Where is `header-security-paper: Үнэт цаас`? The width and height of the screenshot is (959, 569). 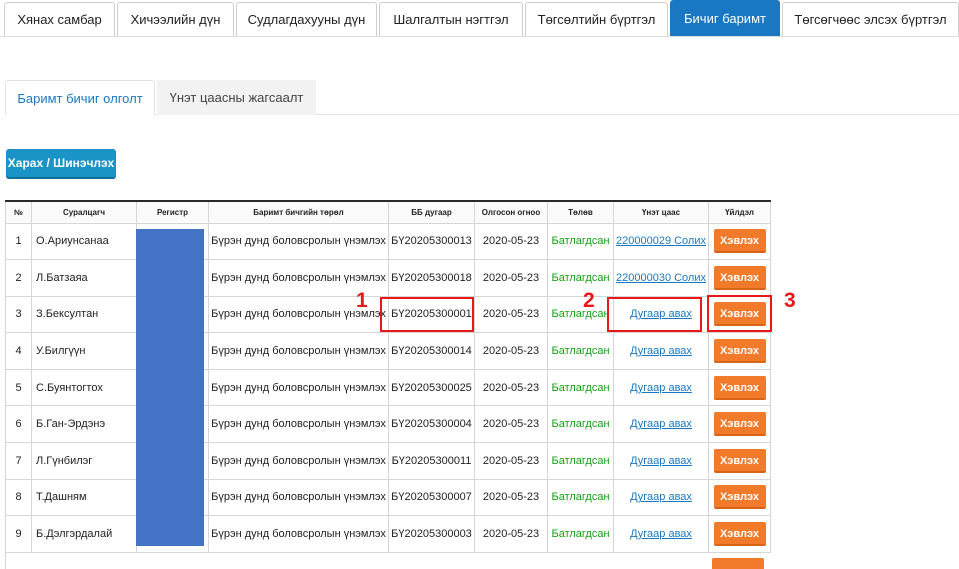
header-security-paper: Үнэт цаас is located at coordinates (661, 212).